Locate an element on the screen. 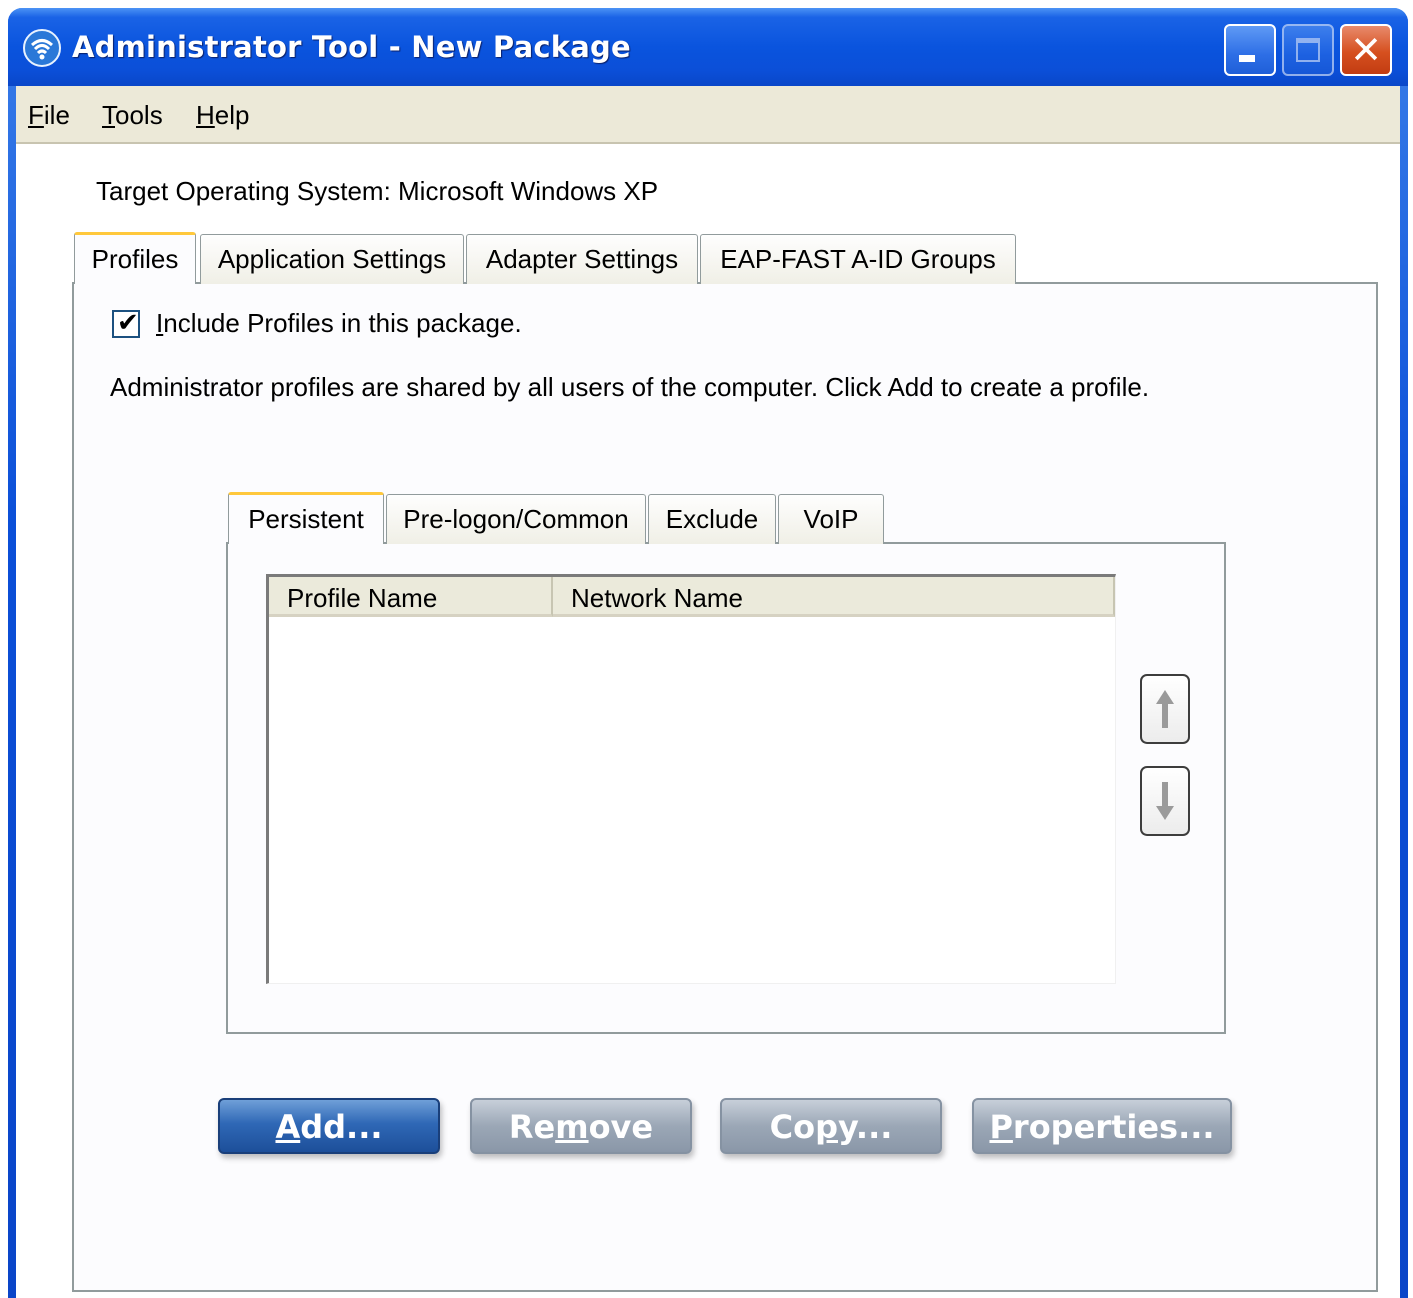  include-profiles-label: Include Profiles in this package. is located at coordinates (339, 323).